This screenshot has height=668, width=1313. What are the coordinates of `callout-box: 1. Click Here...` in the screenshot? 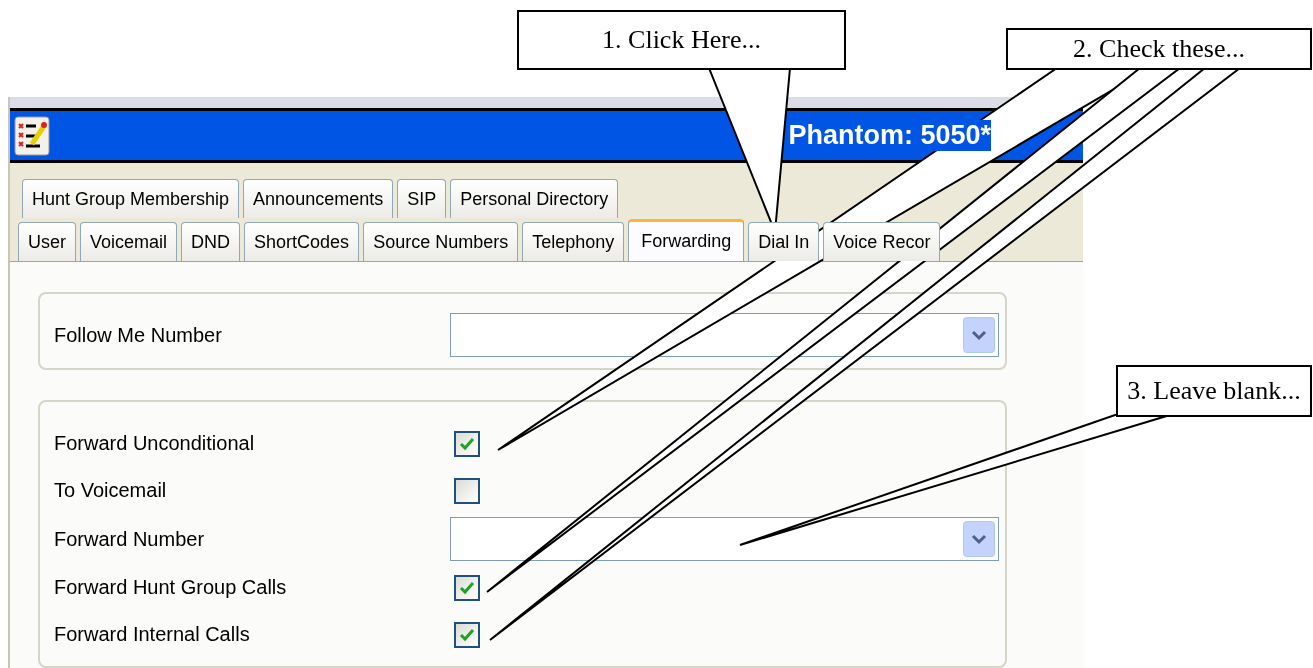 It's located at (681, 40).